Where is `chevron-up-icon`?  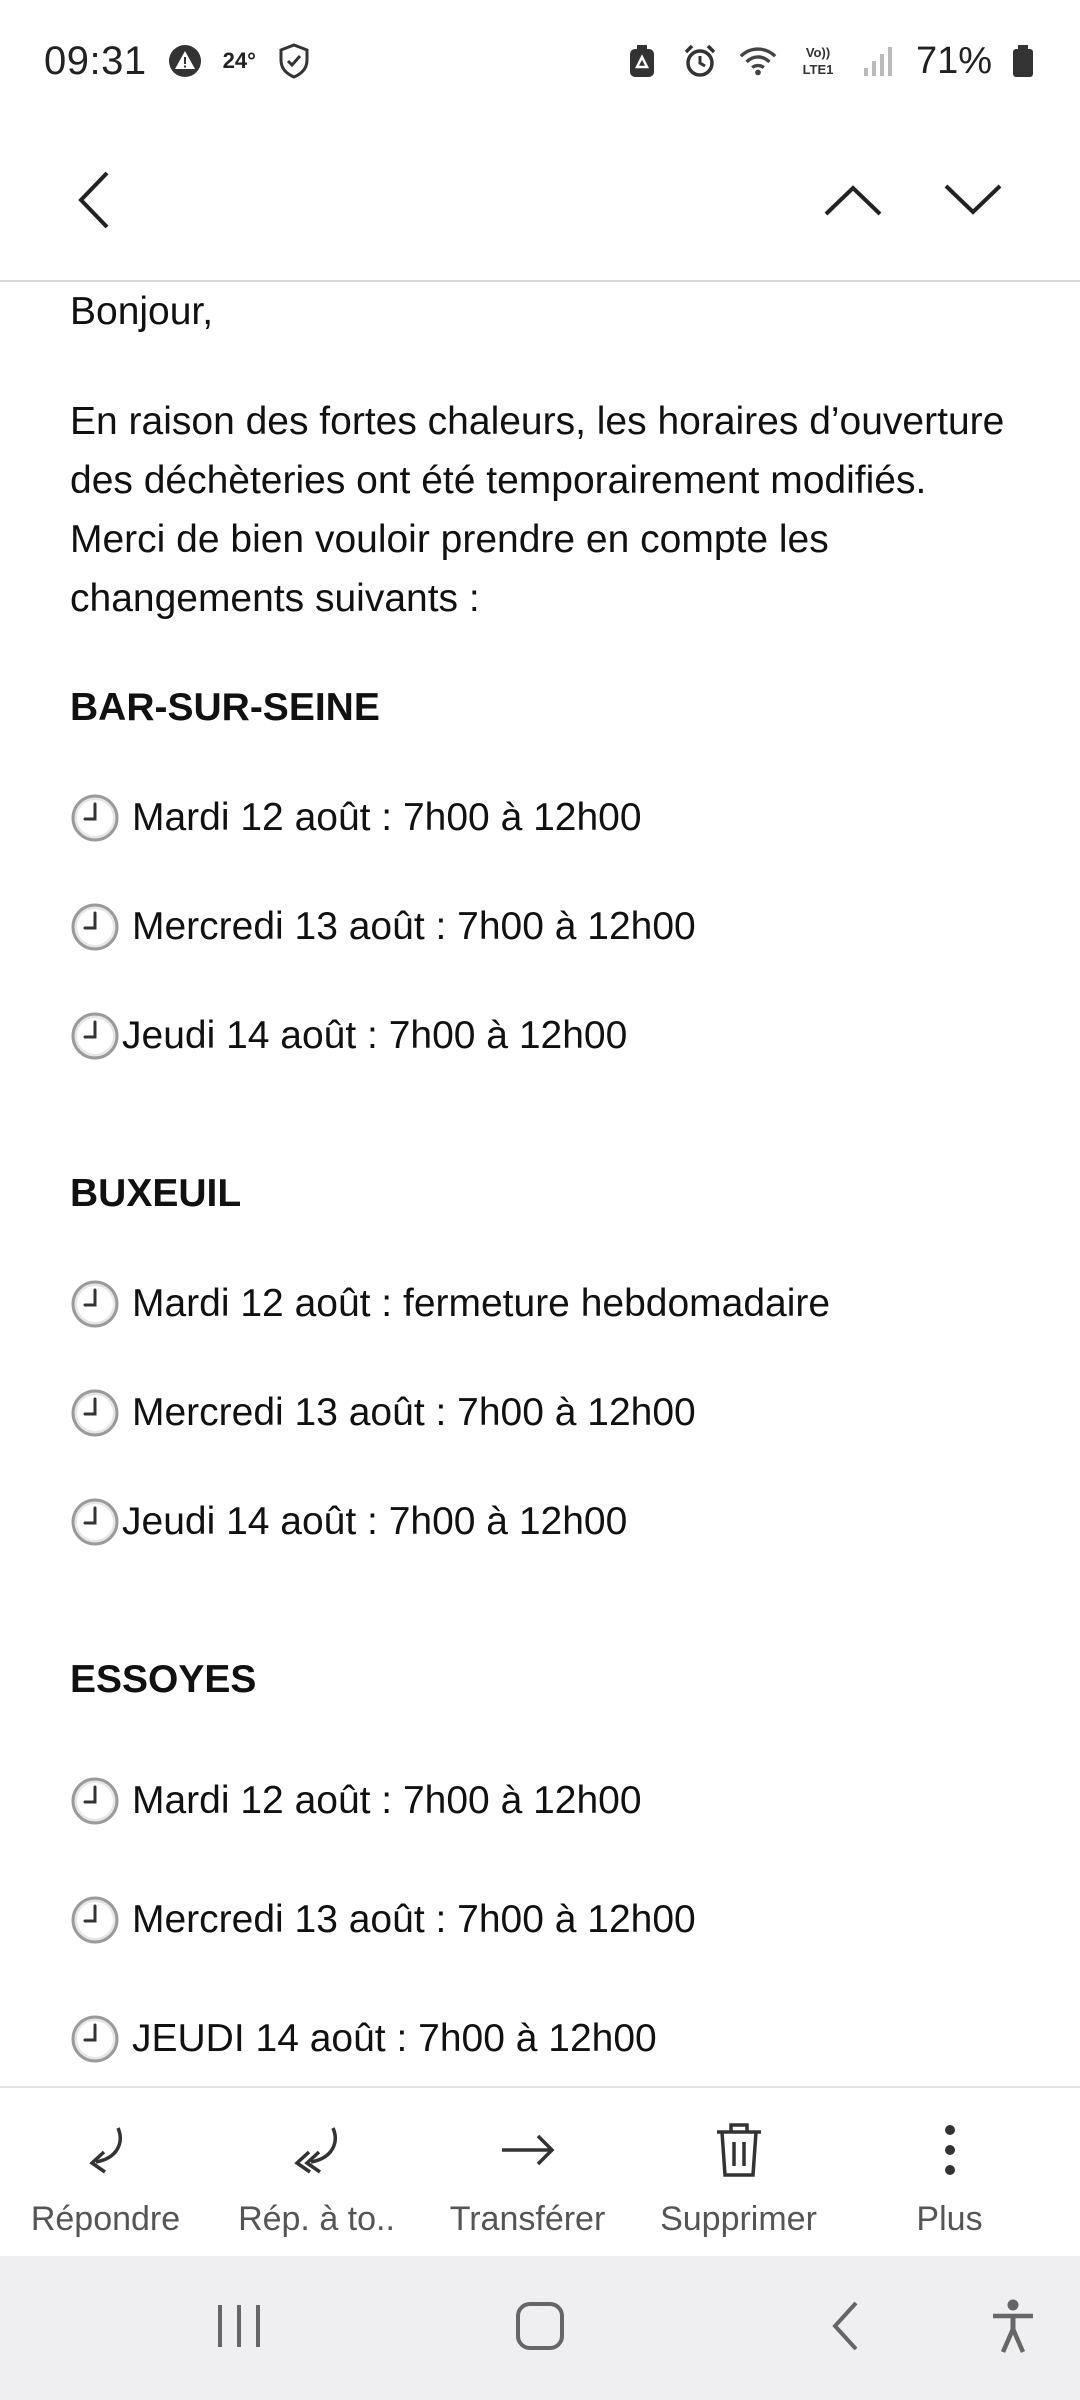 chevron-up-icon is located at coordinates (853, 202).